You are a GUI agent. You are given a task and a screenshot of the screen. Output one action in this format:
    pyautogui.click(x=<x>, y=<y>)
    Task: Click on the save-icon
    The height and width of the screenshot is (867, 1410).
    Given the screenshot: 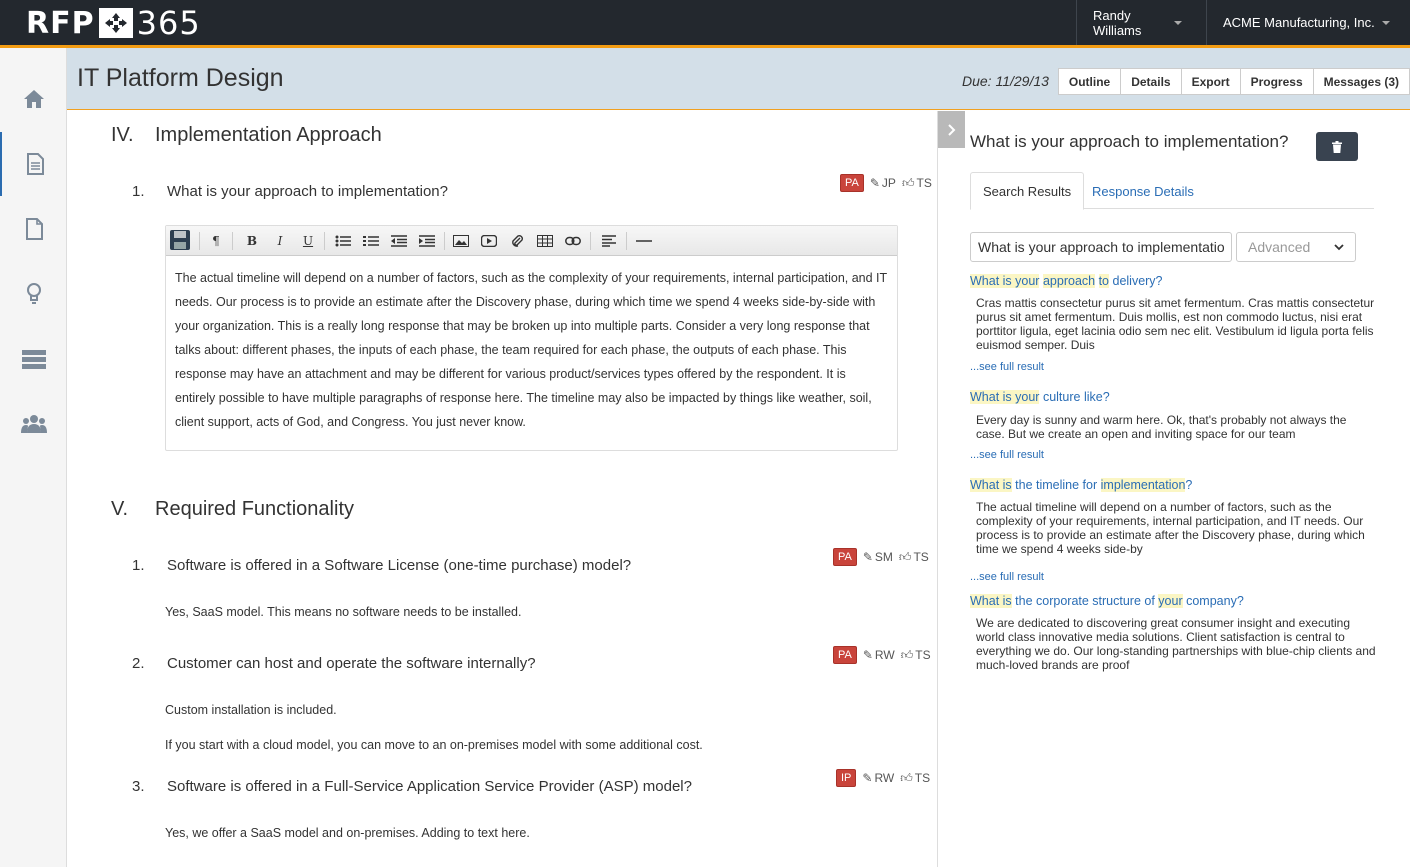 What is the action you would take?
    pyautogui.click(x=180, y=240)
    